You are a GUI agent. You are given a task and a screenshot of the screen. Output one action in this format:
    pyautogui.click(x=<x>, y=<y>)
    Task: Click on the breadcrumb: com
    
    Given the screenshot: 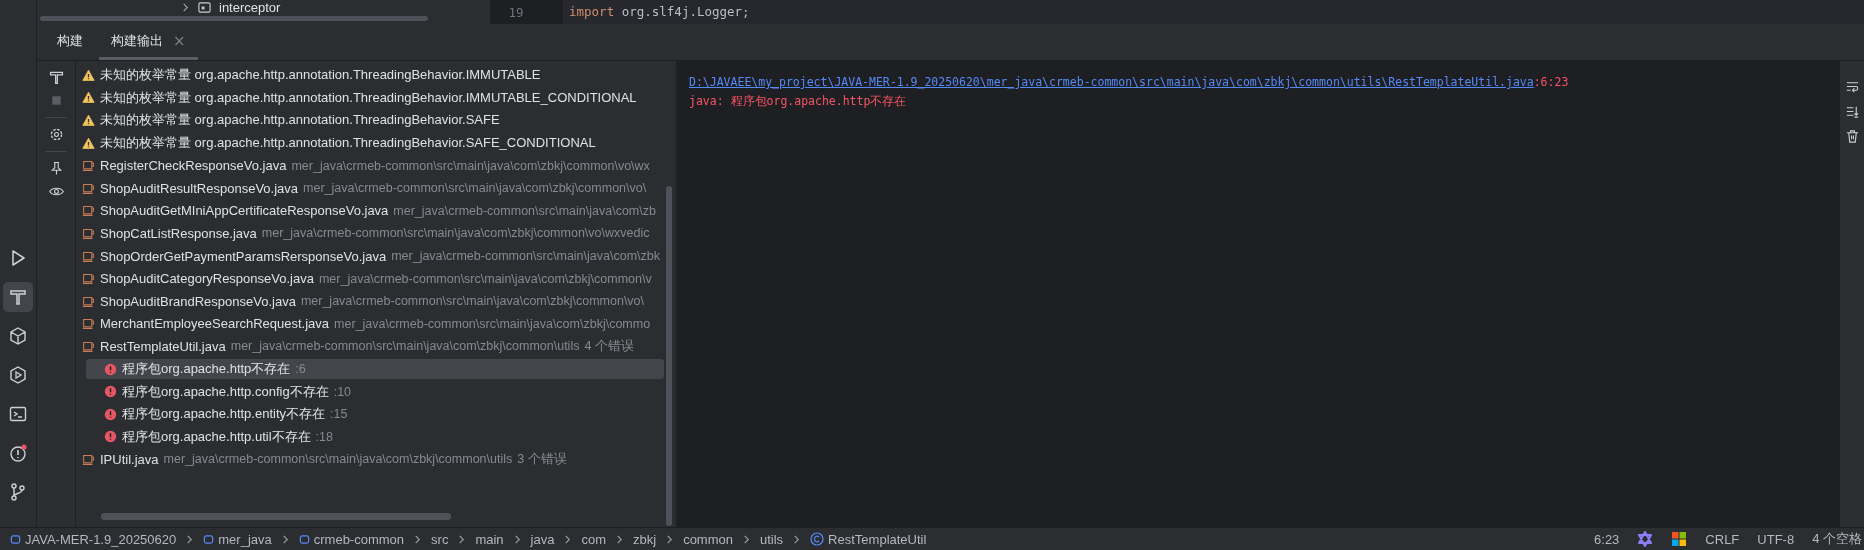 What is the action you would take?
    pyautogui.click(x=593, y=539)
    